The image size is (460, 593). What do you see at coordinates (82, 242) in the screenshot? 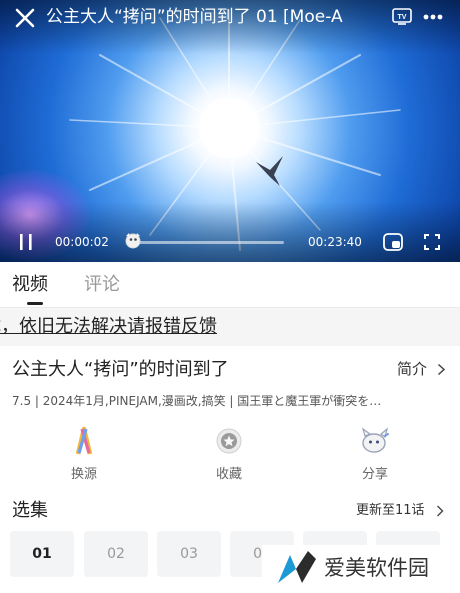
I see `current-time: 00:00:02` at bounding box center [82, 242].